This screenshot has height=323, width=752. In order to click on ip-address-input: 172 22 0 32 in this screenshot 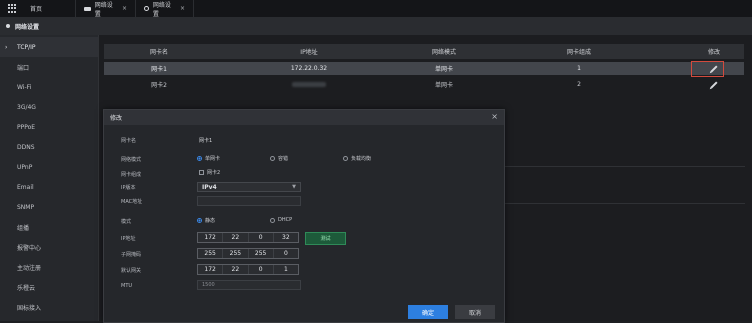, I will do `click(248, 237)`.